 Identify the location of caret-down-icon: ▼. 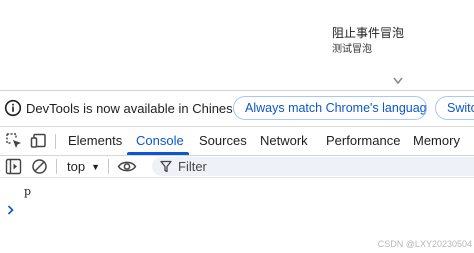
(95, 167).